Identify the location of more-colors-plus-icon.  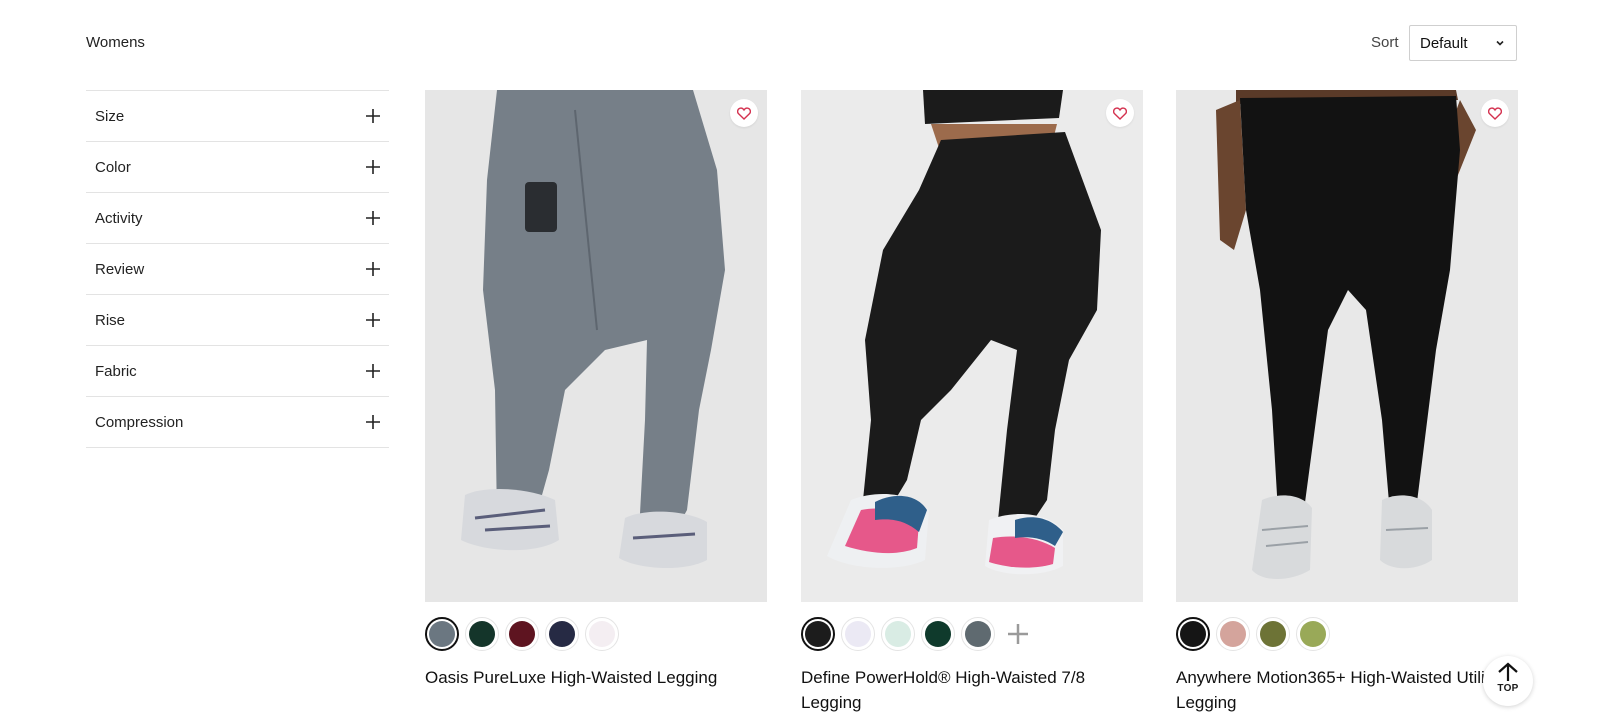
(1018, 634).